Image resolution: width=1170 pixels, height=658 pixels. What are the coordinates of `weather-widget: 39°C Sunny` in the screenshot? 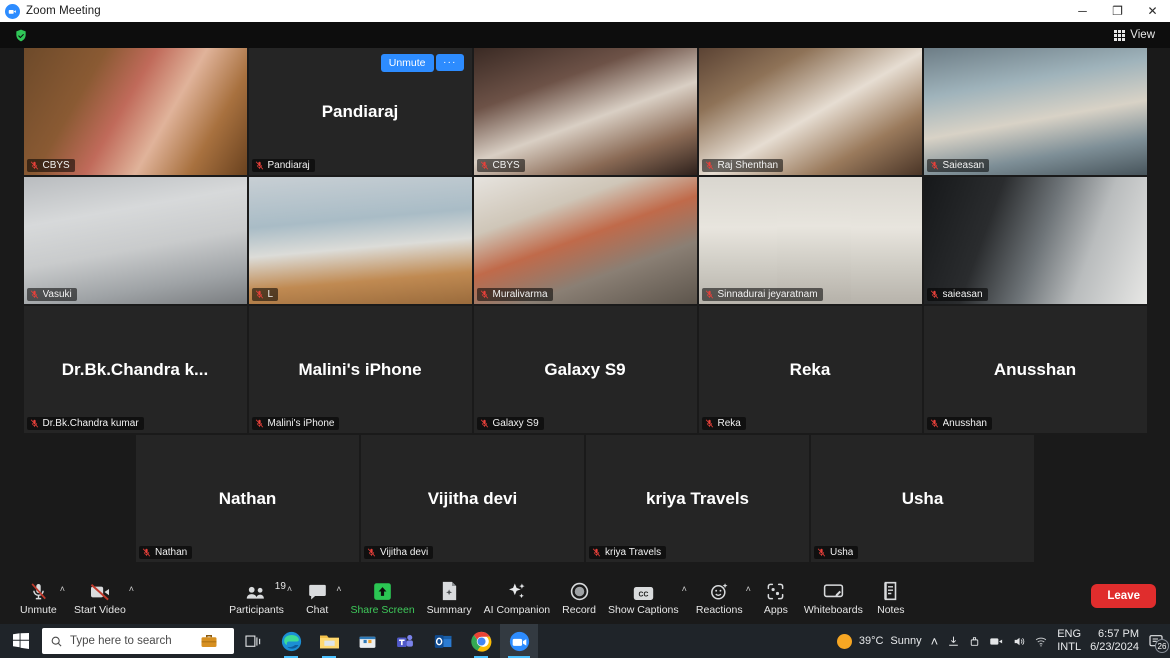 It's located at (879, 641).